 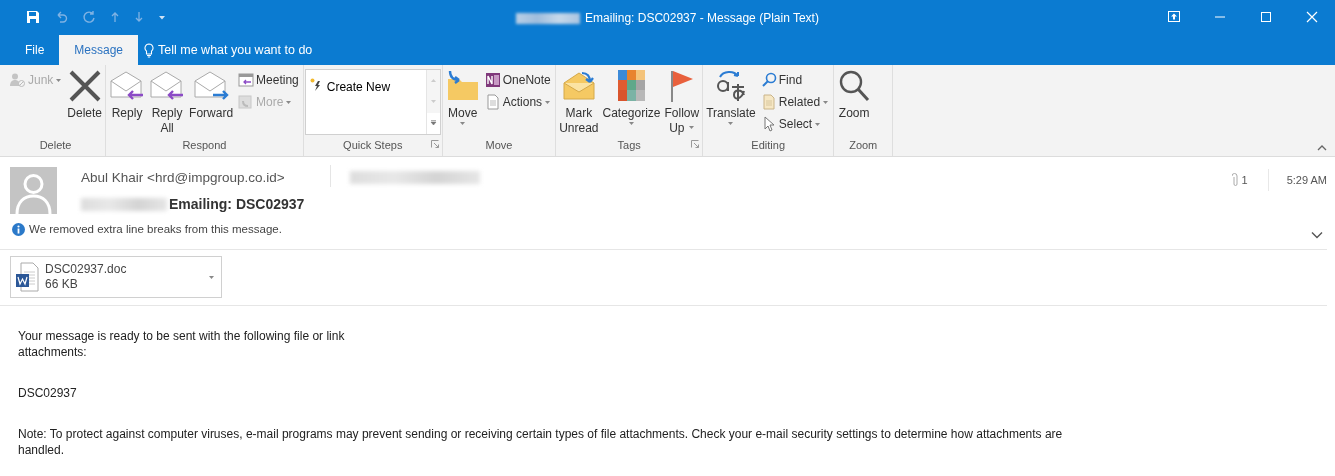 I want to click on ribbon-tab: File, so click(x=35, y=50).